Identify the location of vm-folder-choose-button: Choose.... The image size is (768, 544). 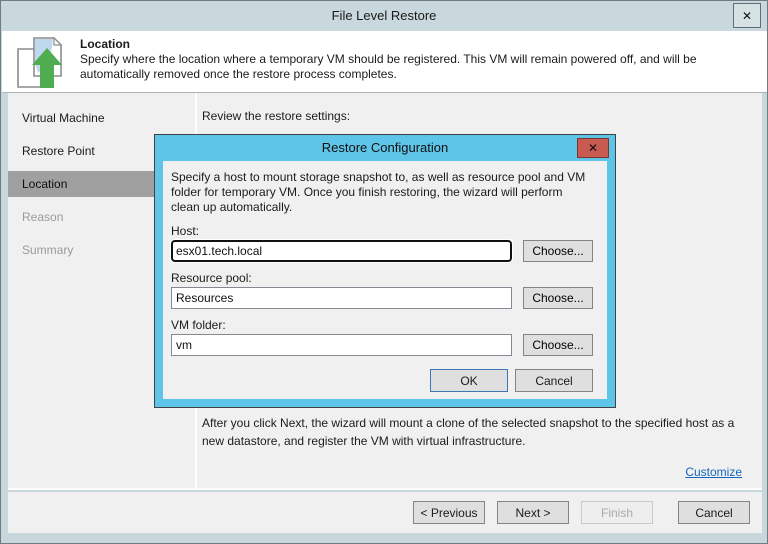
(558, 345).